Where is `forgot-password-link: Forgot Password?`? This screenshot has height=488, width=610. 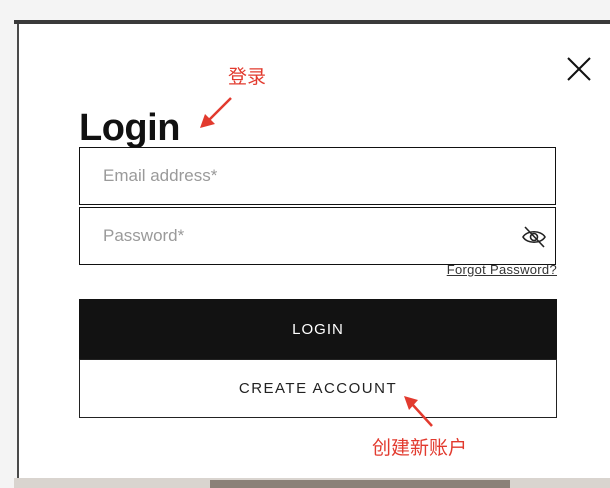 forgot-password-link: Forgot Password? is located at coordinates (502, 269).